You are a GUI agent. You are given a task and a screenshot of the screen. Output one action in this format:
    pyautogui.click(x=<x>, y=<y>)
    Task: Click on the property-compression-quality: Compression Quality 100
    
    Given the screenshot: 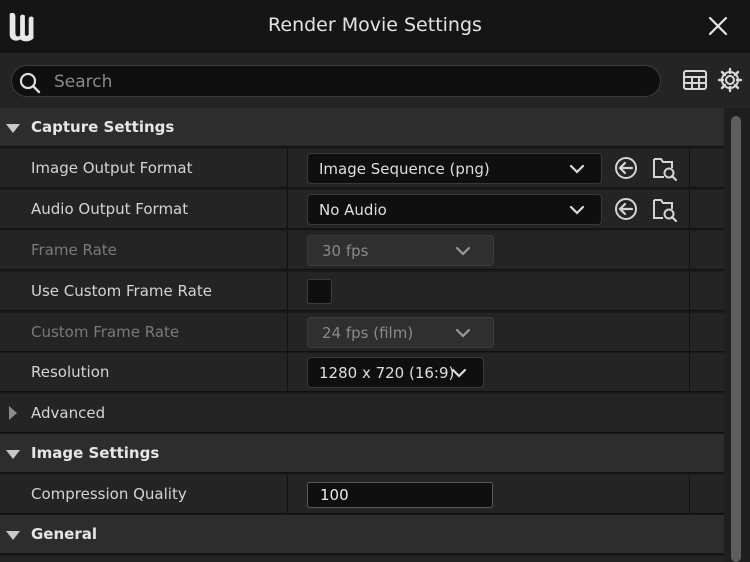 What is the action you would take?
    pyautogui.click(x=362, y=494)
    